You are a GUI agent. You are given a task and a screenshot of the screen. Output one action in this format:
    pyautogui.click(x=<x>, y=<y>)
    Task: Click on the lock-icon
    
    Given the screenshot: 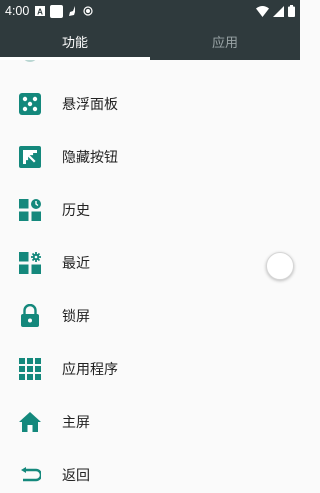 What is the action you would take?
    pyautogui.click(x=30, y=315)
    